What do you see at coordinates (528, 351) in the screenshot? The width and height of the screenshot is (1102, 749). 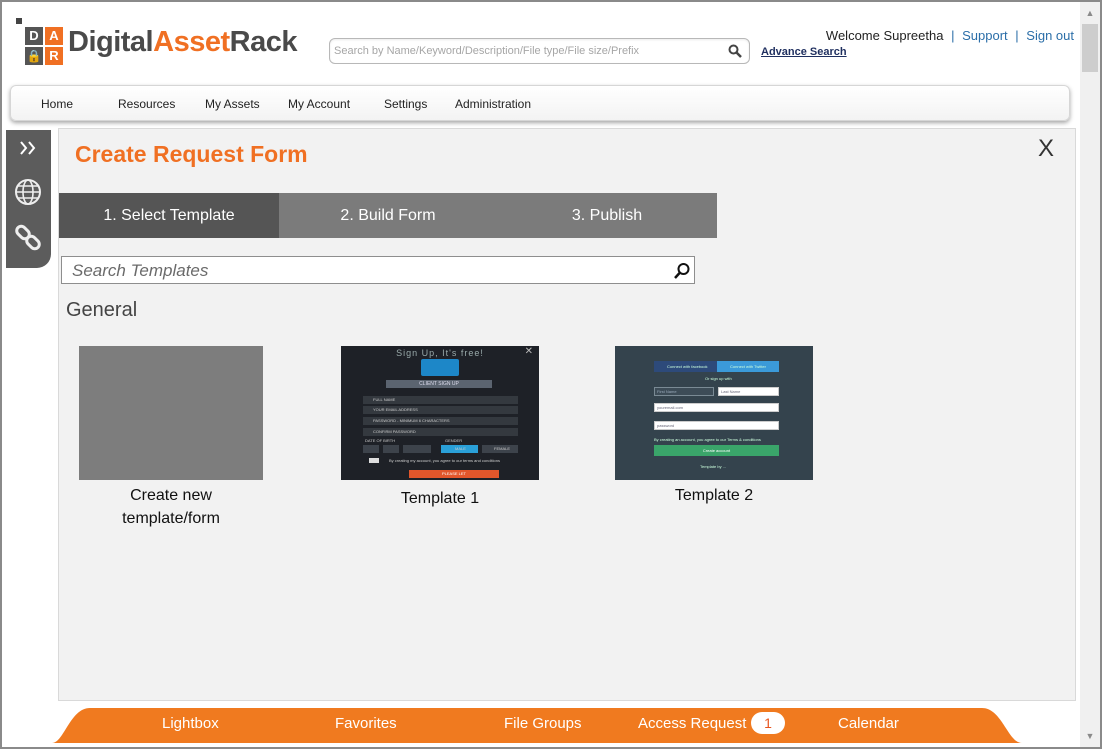 I see `close-icon: ✕` at bounding box center [528, 351].